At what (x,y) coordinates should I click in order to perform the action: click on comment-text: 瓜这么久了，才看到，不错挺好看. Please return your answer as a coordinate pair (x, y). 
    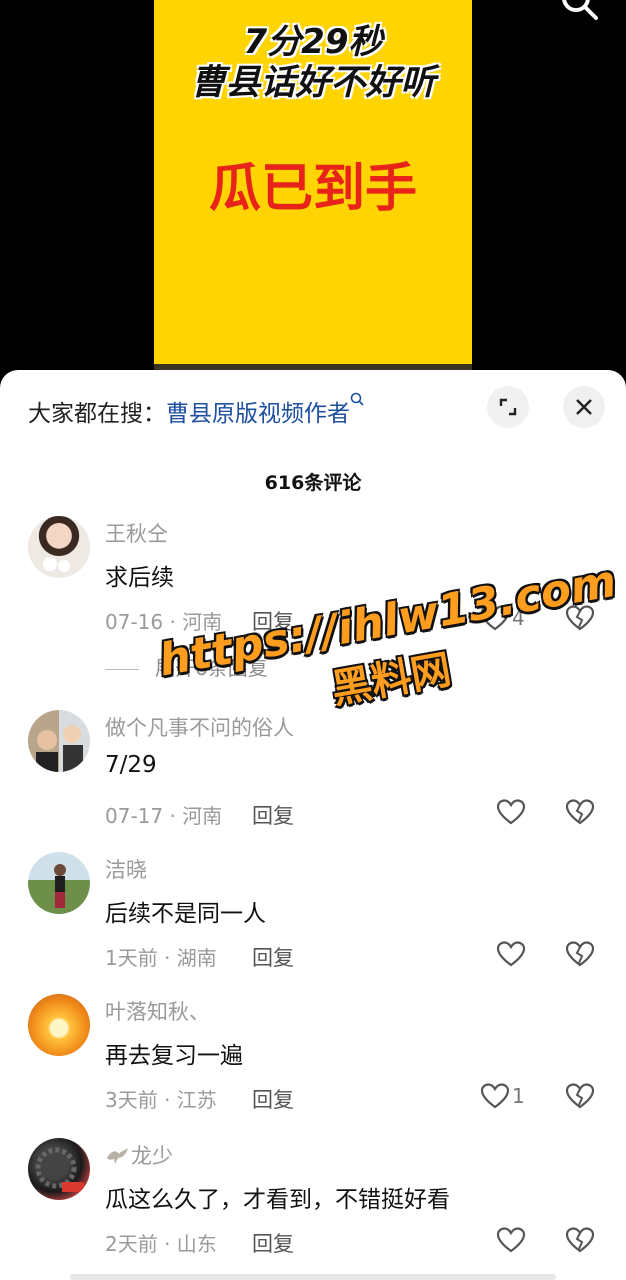
    Looking at the image, I should click on (277, 1200).